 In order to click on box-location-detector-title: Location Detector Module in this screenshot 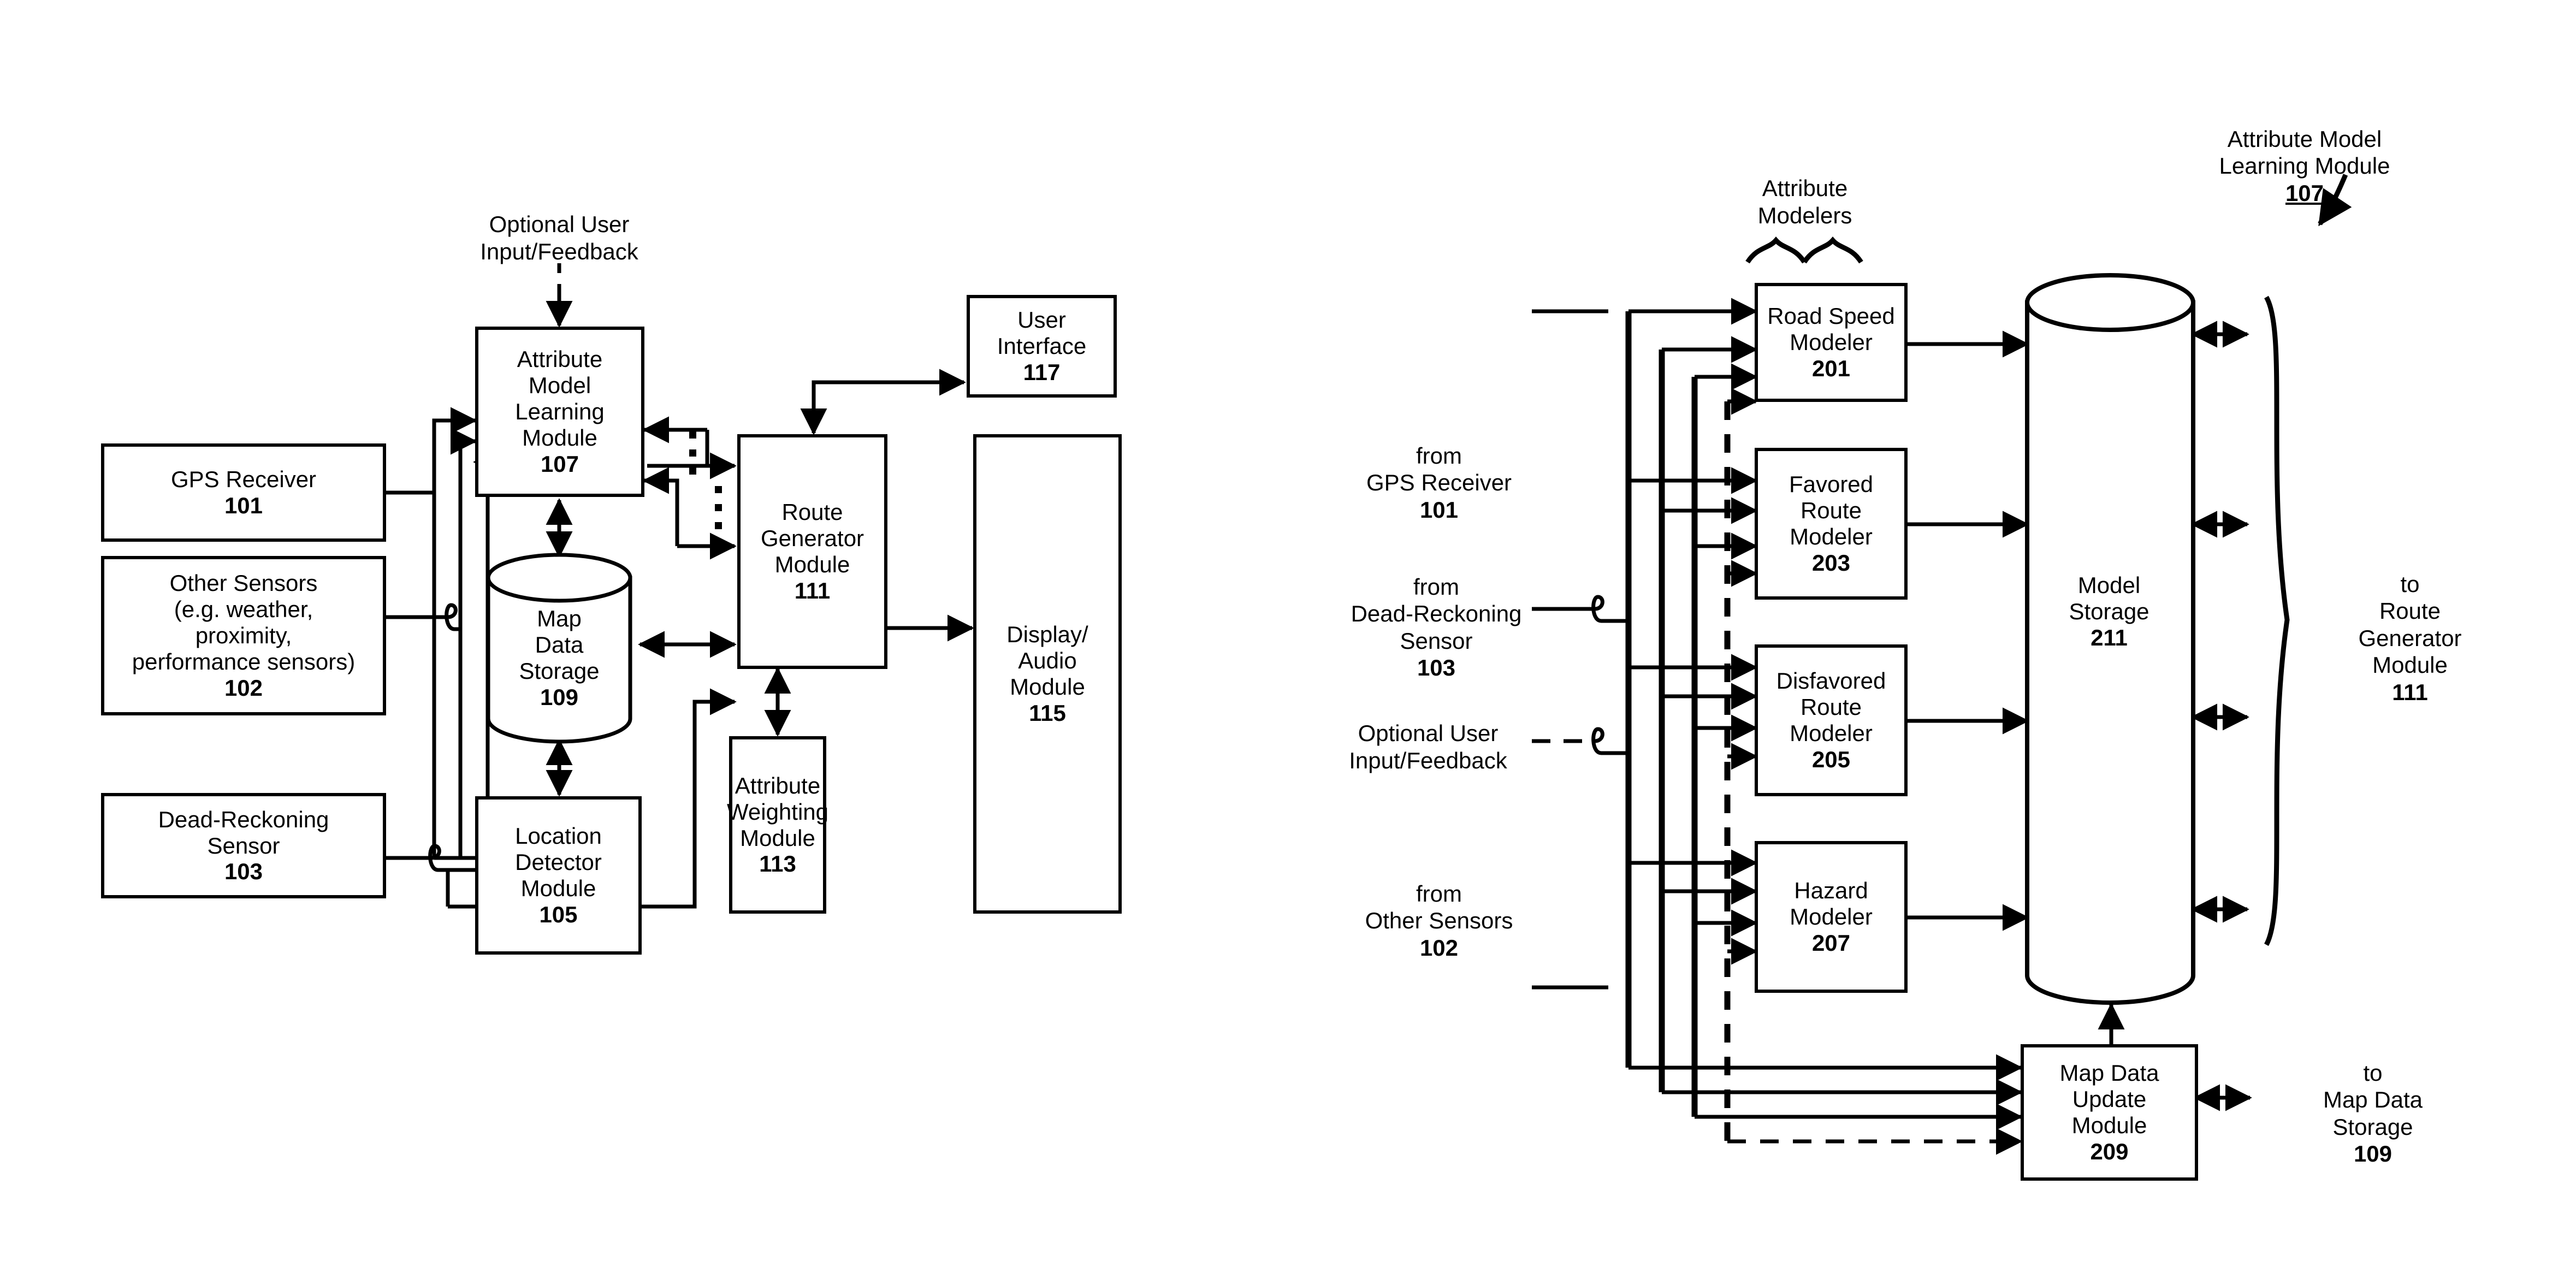, I will do `click(558, 862)`.